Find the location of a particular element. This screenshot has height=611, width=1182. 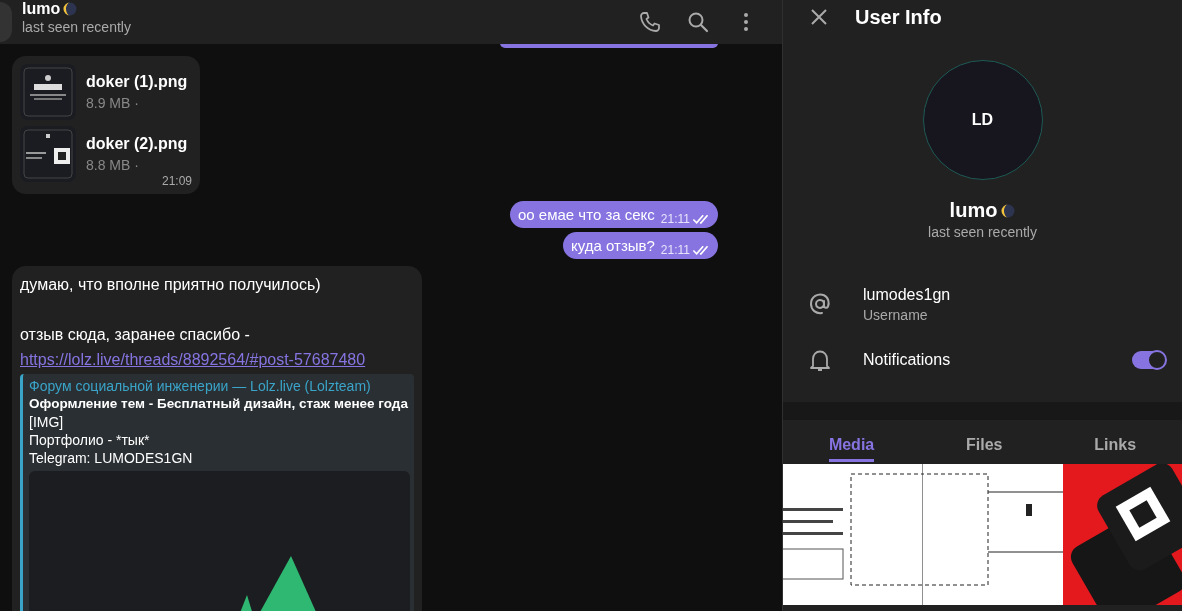

contact-name: lumo is located at coordinates (41, 9).